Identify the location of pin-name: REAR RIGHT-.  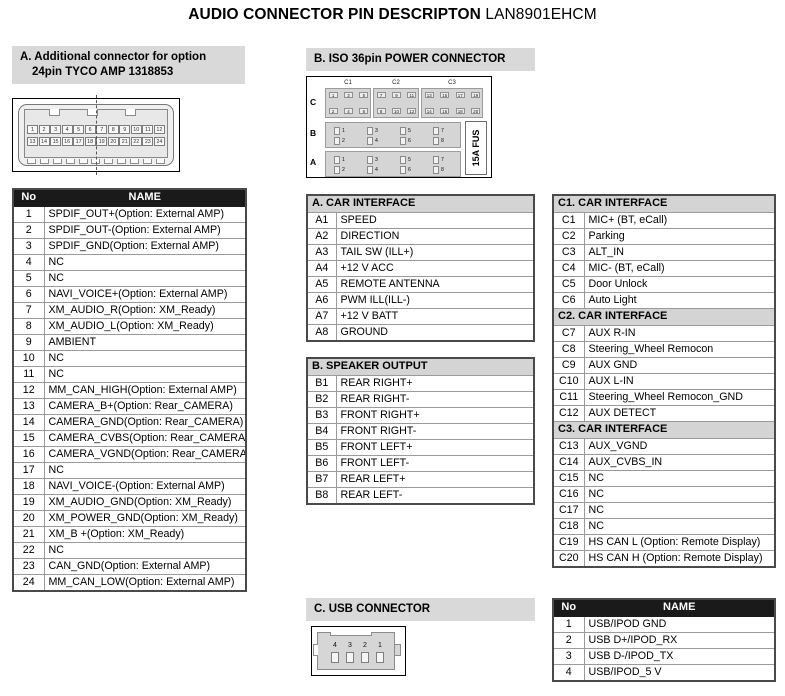
(435, 399).